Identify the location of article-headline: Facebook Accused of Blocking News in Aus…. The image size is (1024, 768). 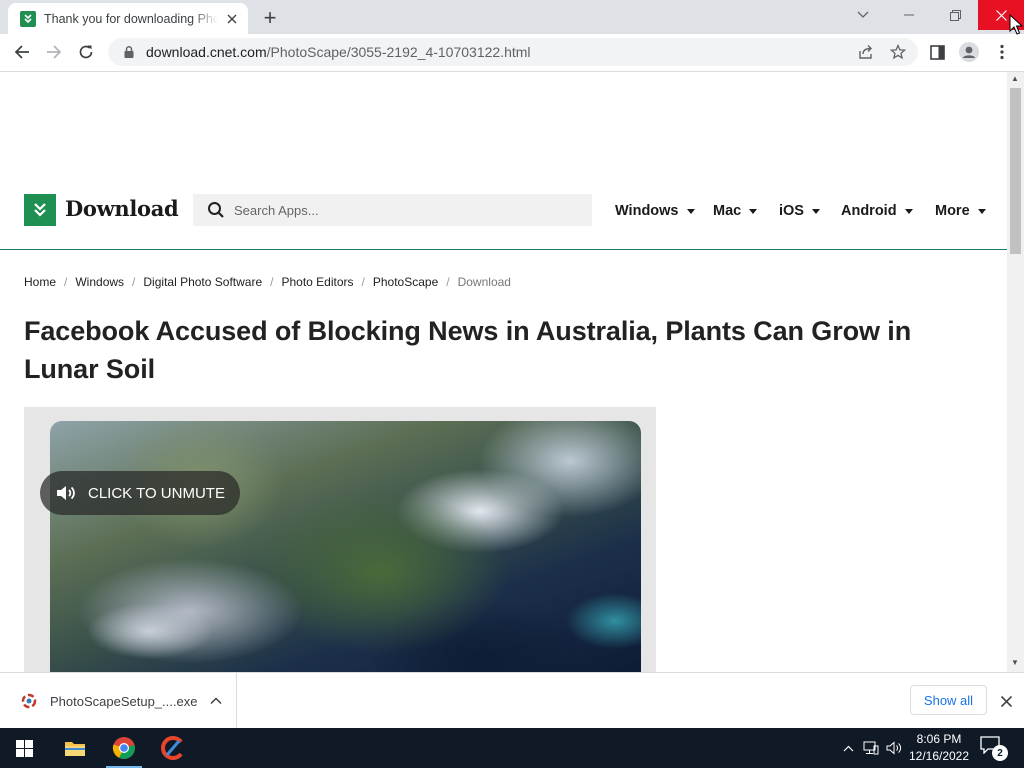
(494, 350).